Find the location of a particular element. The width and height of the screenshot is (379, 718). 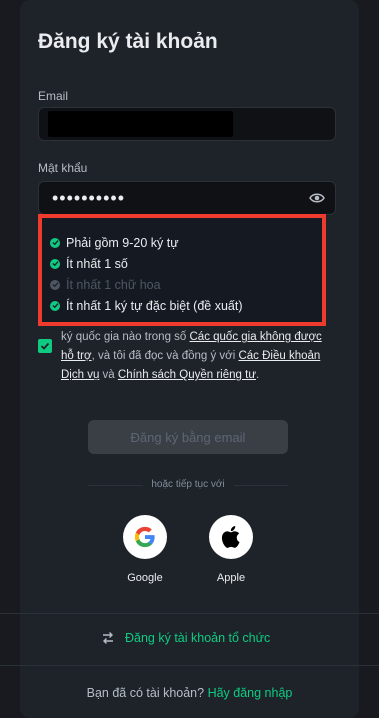

requirement-label: Ít nhất 1 ký tự đặc biệt (đề xuất) is located at coordinates (154, 305).